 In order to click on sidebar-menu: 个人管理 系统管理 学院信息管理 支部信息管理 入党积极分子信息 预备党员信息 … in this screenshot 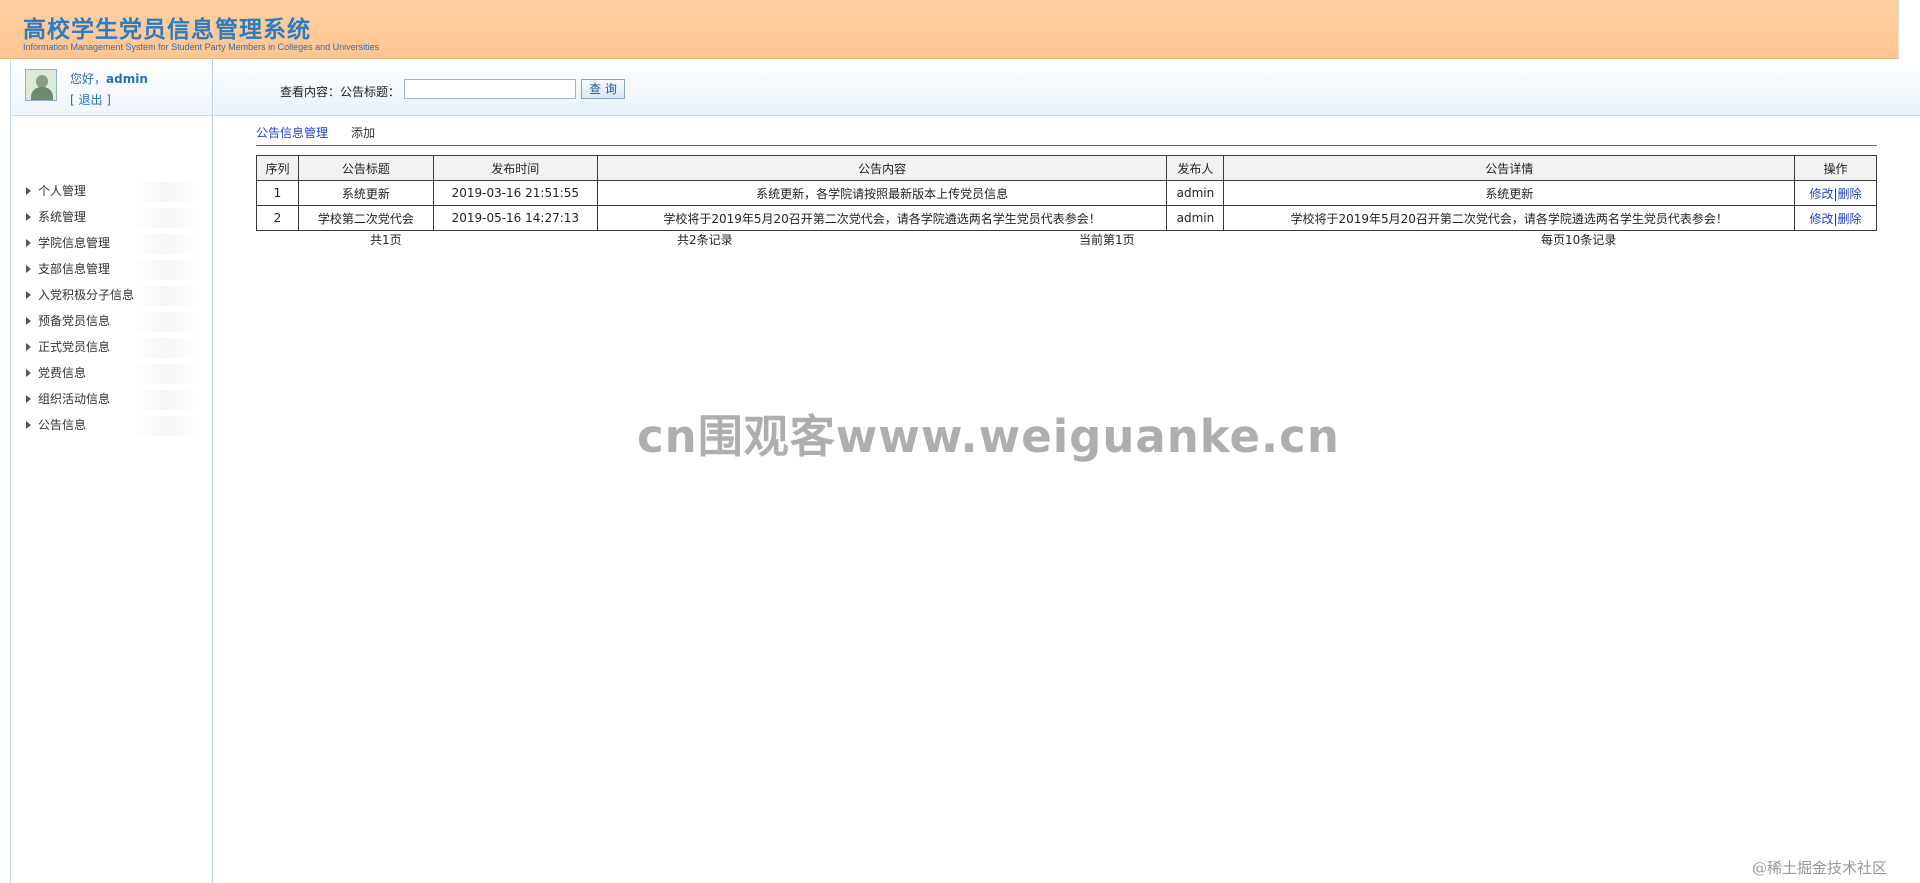, I will do `click(111, 276)`.